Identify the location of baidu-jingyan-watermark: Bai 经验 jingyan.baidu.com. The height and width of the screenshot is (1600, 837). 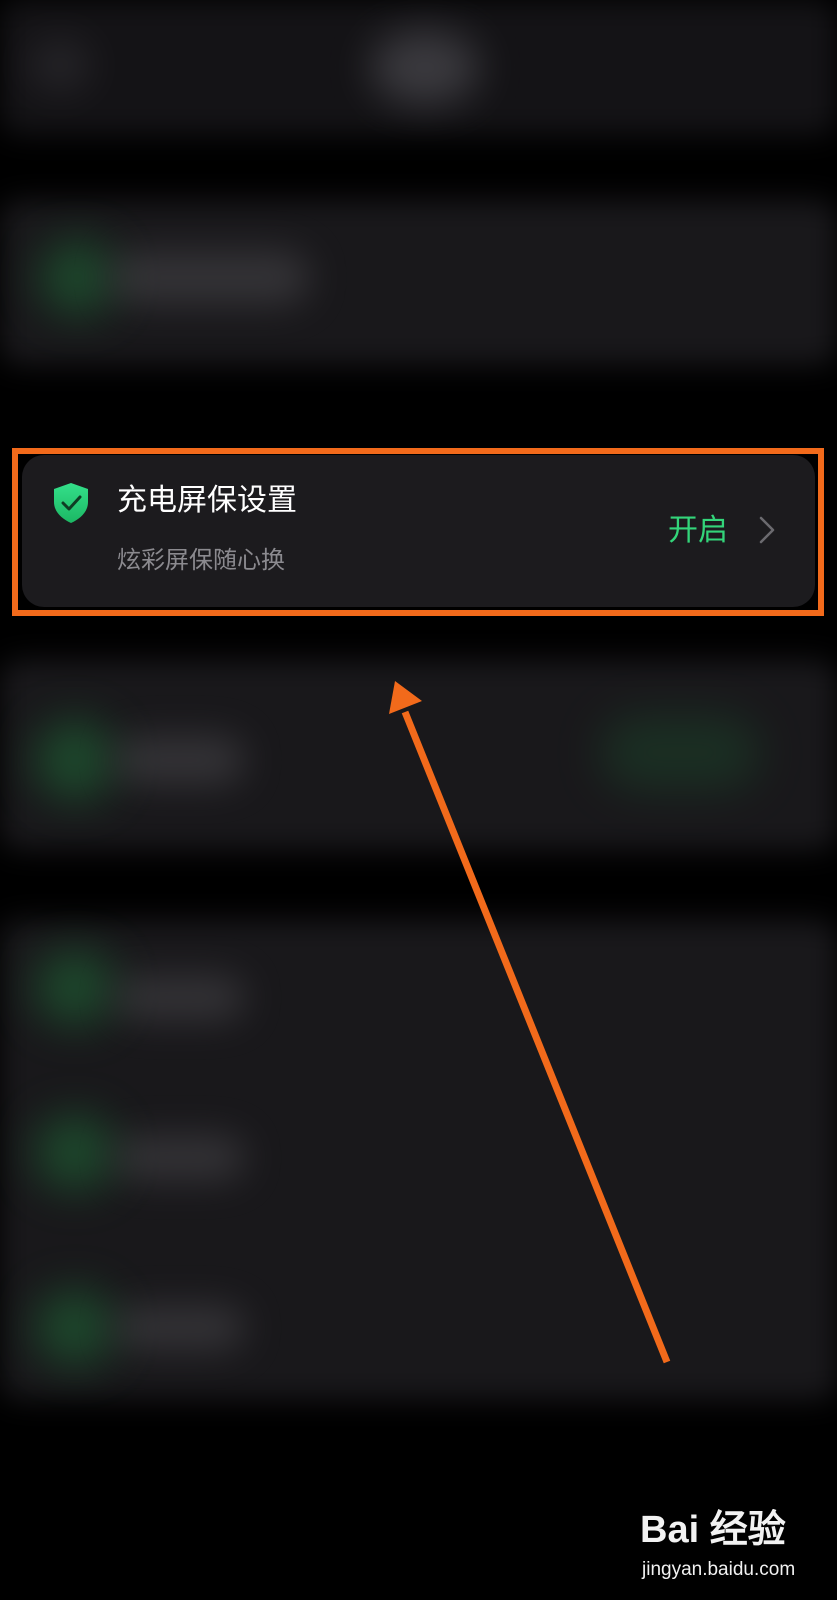
(732, 1548).